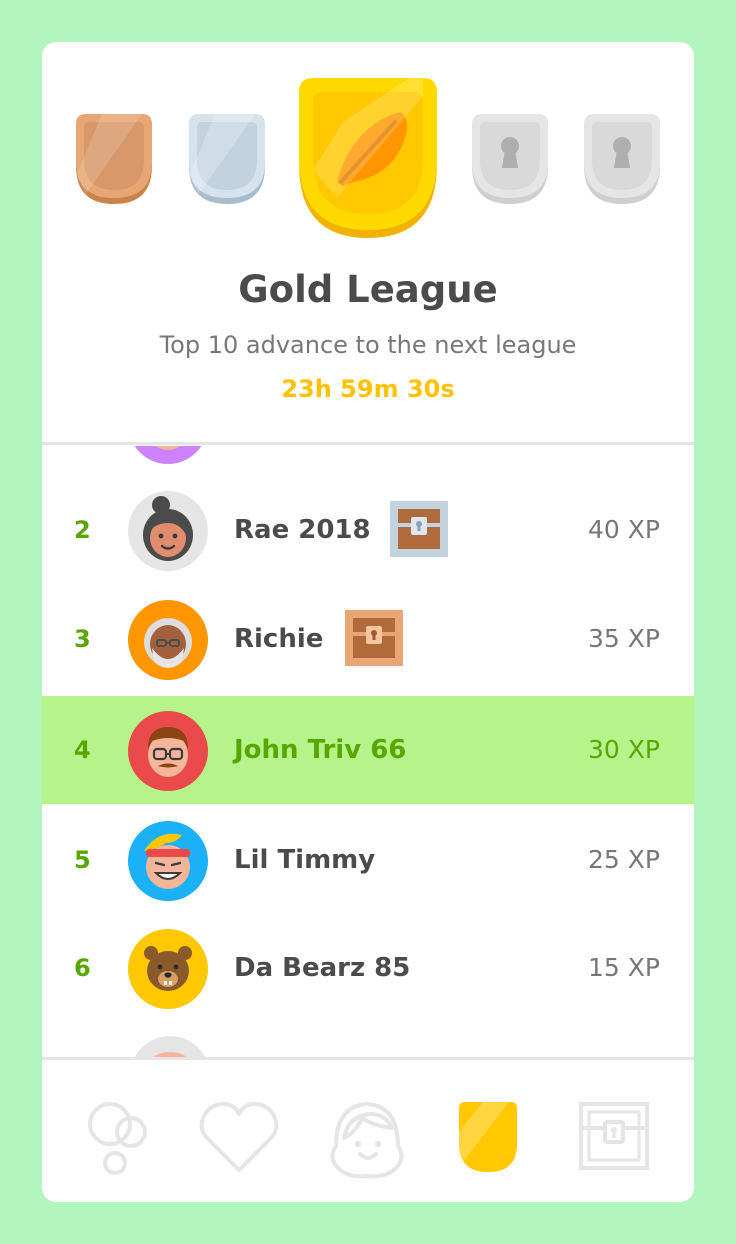  I want to click on learn-bubbles-icon, so click(117, 1137).